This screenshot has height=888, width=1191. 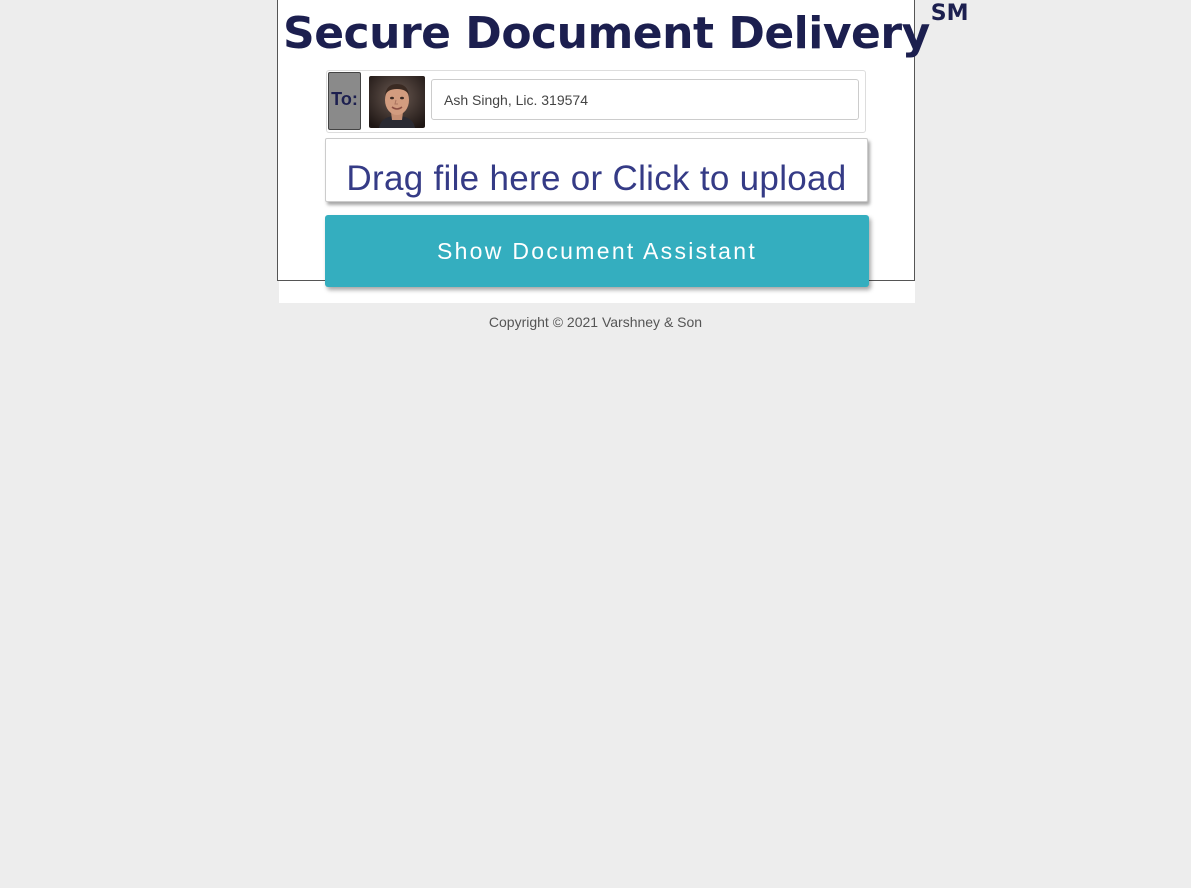 I want to click on to-label: To:, so click(x=344, y=101).